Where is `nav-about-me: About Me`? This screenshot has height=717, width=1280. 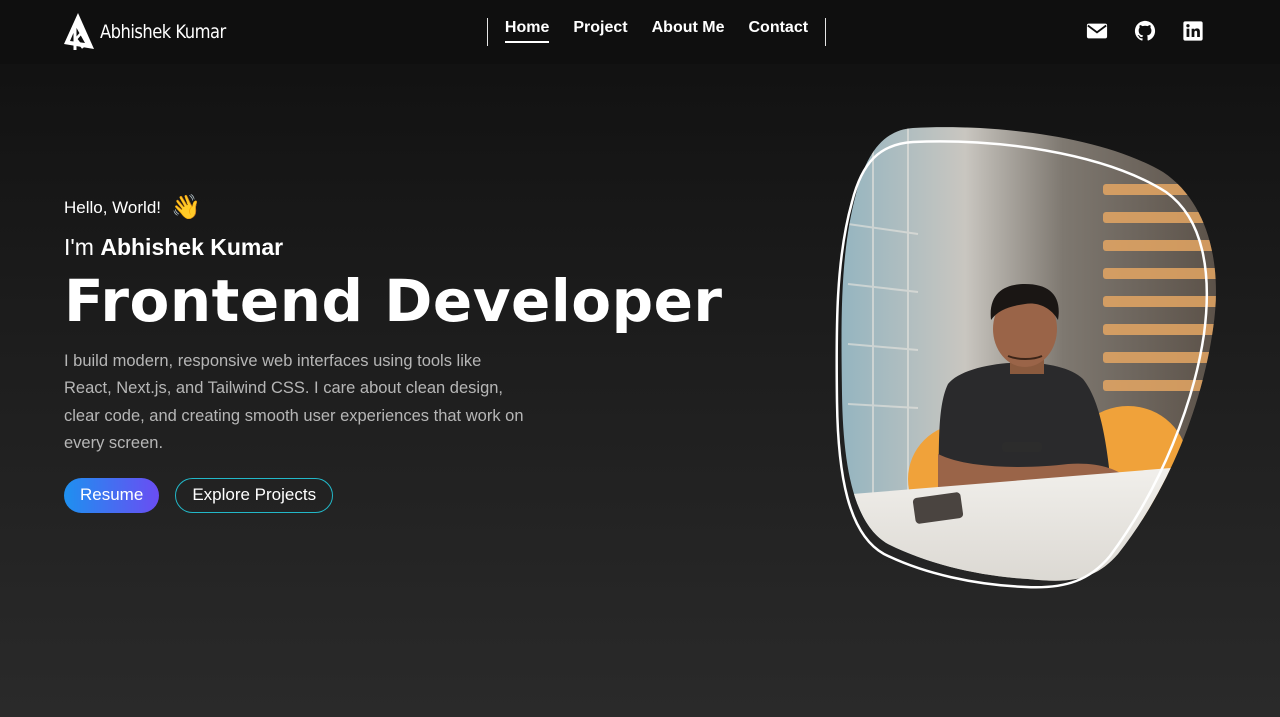
nav-about-me: About Me is located at coordinates (688, 30).